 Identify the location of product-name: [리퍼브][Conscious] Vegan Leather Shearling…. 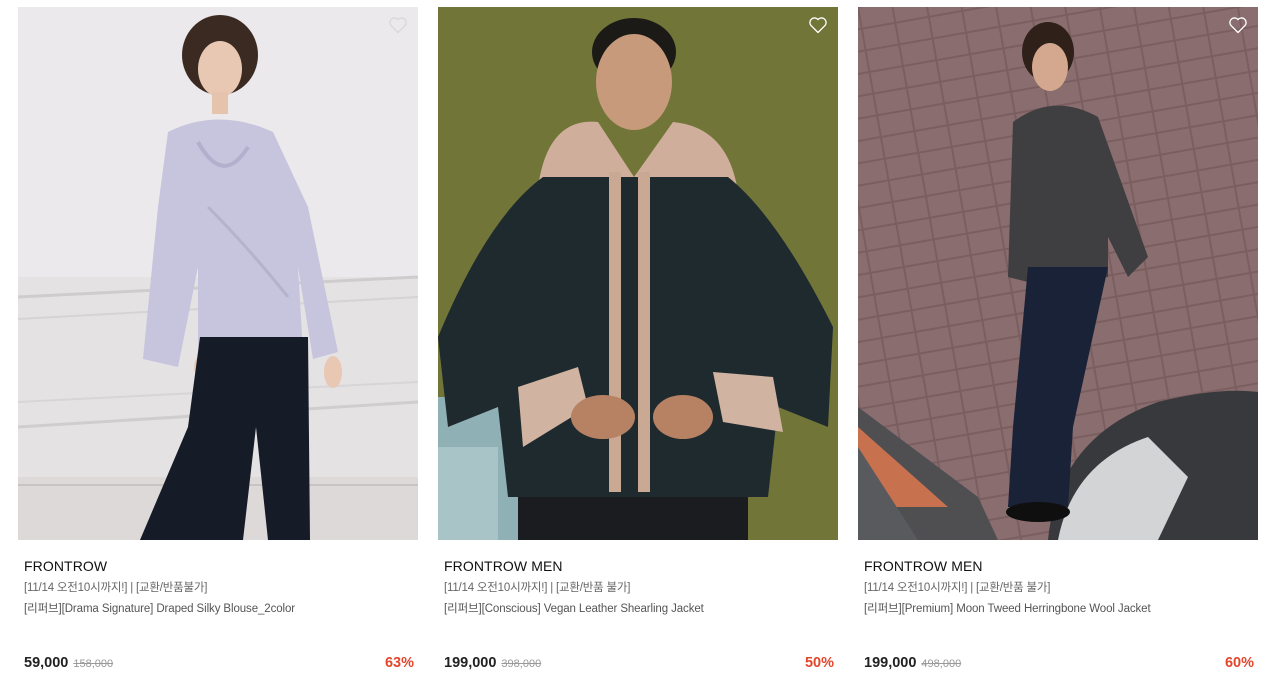
(638, 609).